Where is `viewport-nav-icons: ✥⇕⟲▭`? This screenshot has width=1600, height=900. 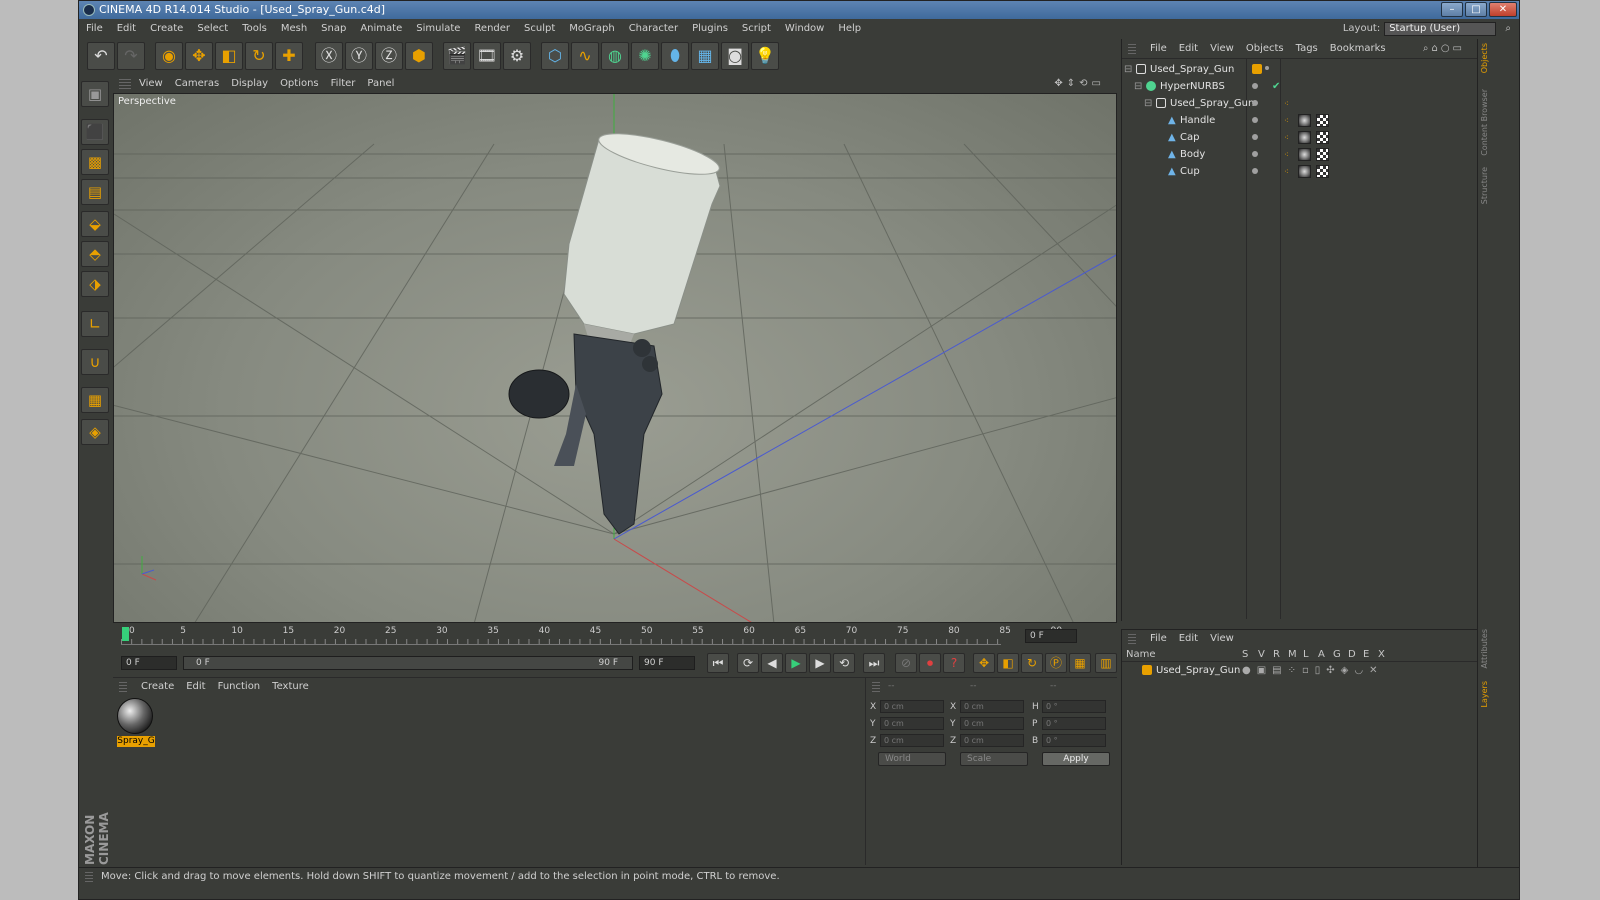
viewport-nav-icons: ✥⇕⟲▭ is located at coordinates (1079, 84).